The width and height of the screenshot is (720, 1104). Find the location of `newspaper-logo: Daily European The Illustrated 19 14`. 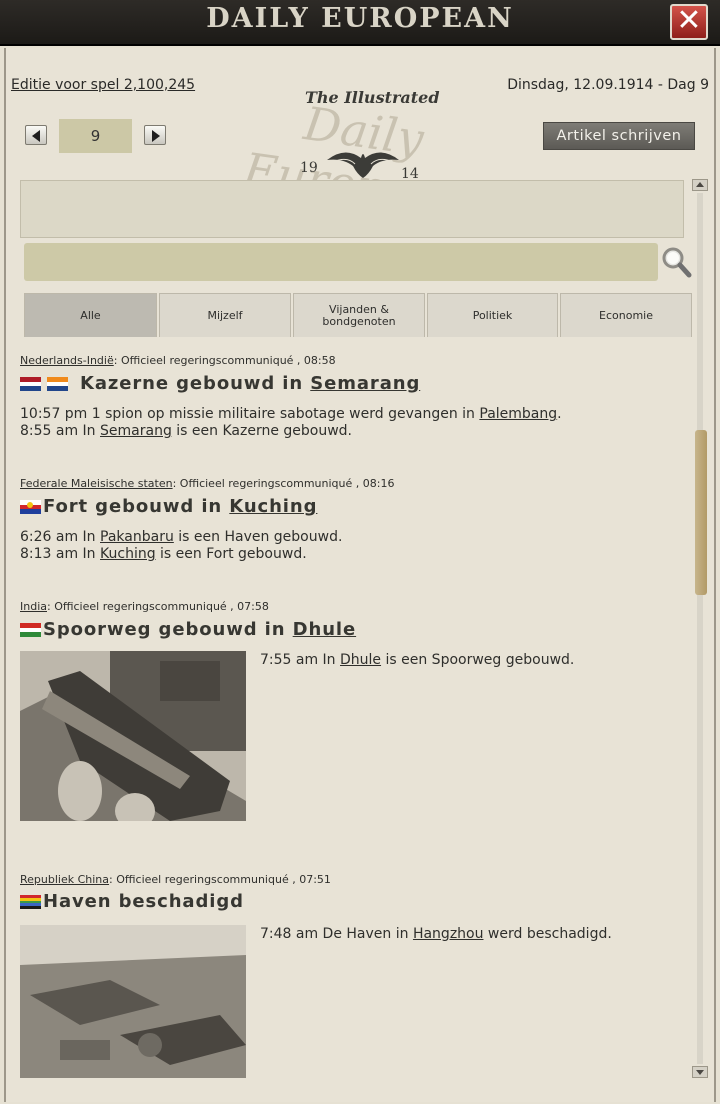

newspaper-logo: Daily European The Illustrated 19 14 is located at coordinates (360, 156).